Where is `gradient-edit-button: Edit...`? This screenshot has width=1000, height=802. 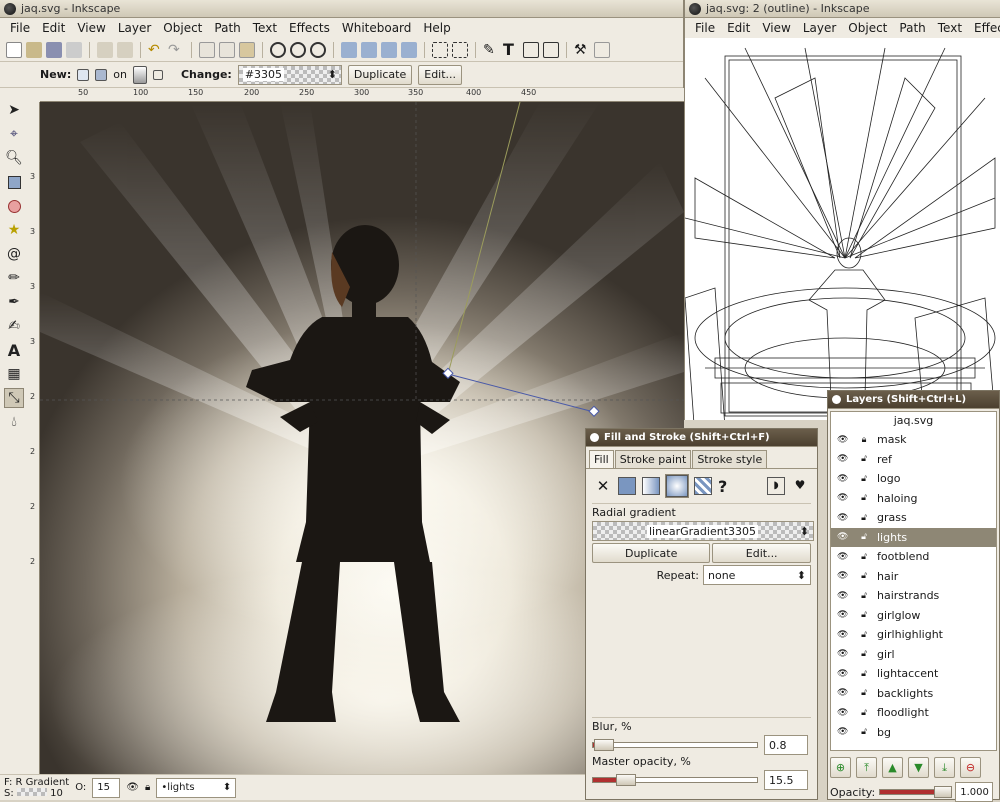
gradient-edit-button: Edit... is located at coordinates (761, 553).